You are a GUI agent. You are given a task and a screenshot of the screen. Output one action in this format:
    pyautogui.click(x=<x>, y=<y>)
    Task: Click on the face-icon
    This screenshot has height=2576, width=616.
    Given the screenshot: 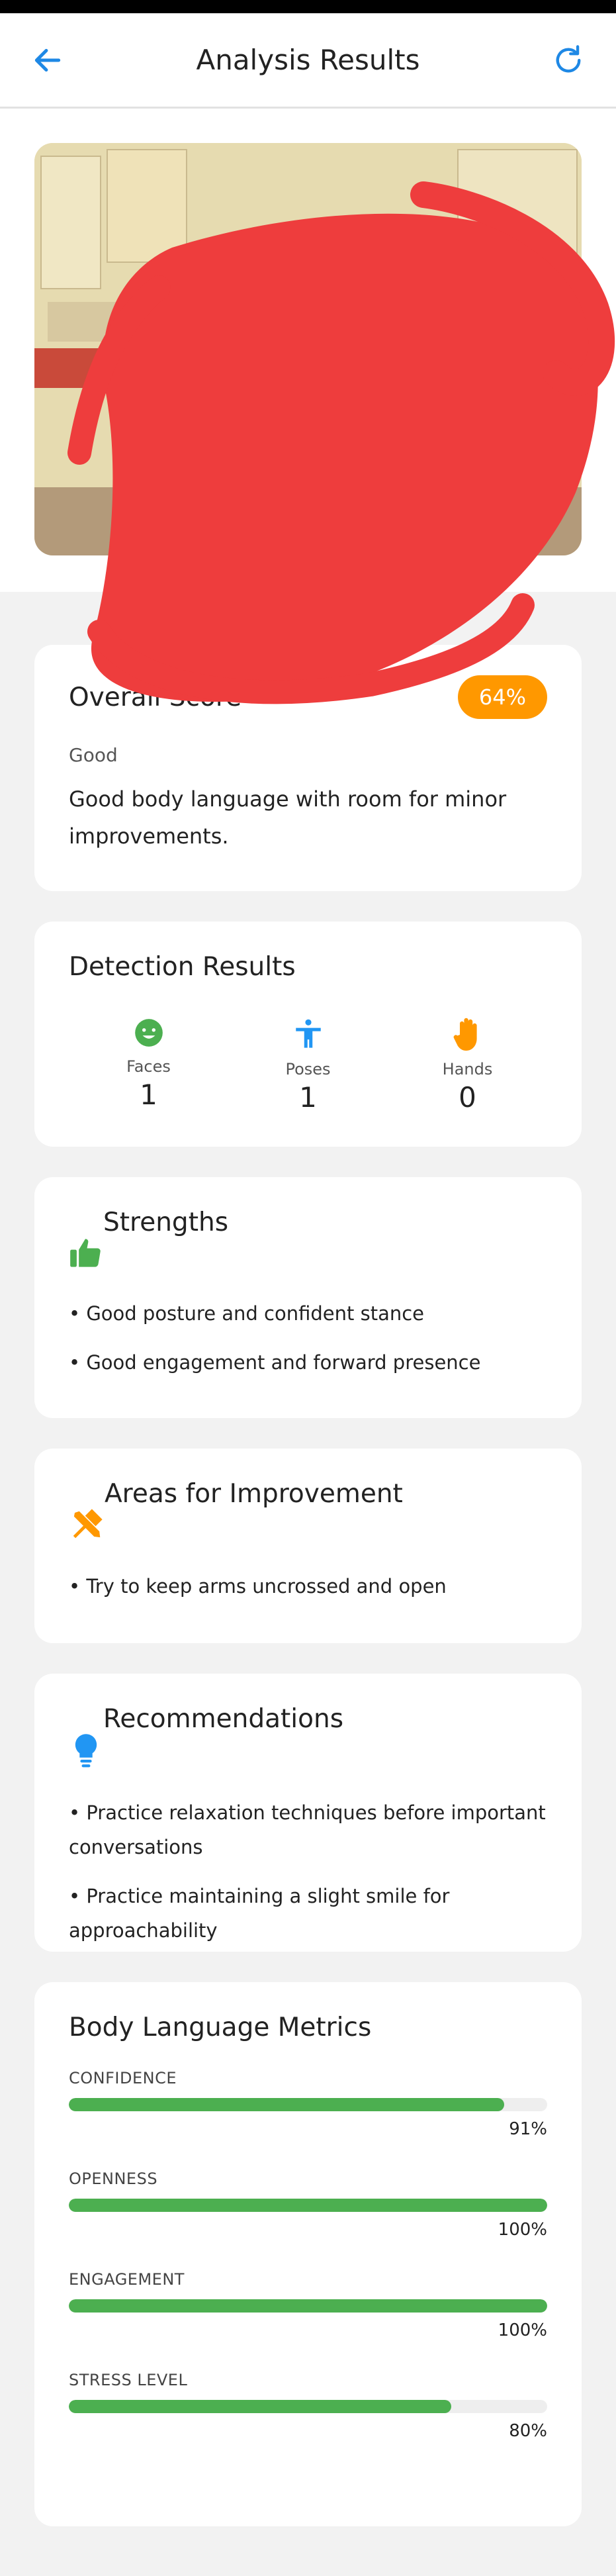 What is the action you would take?
    pyautogui.click(x=148, y=1033)
    